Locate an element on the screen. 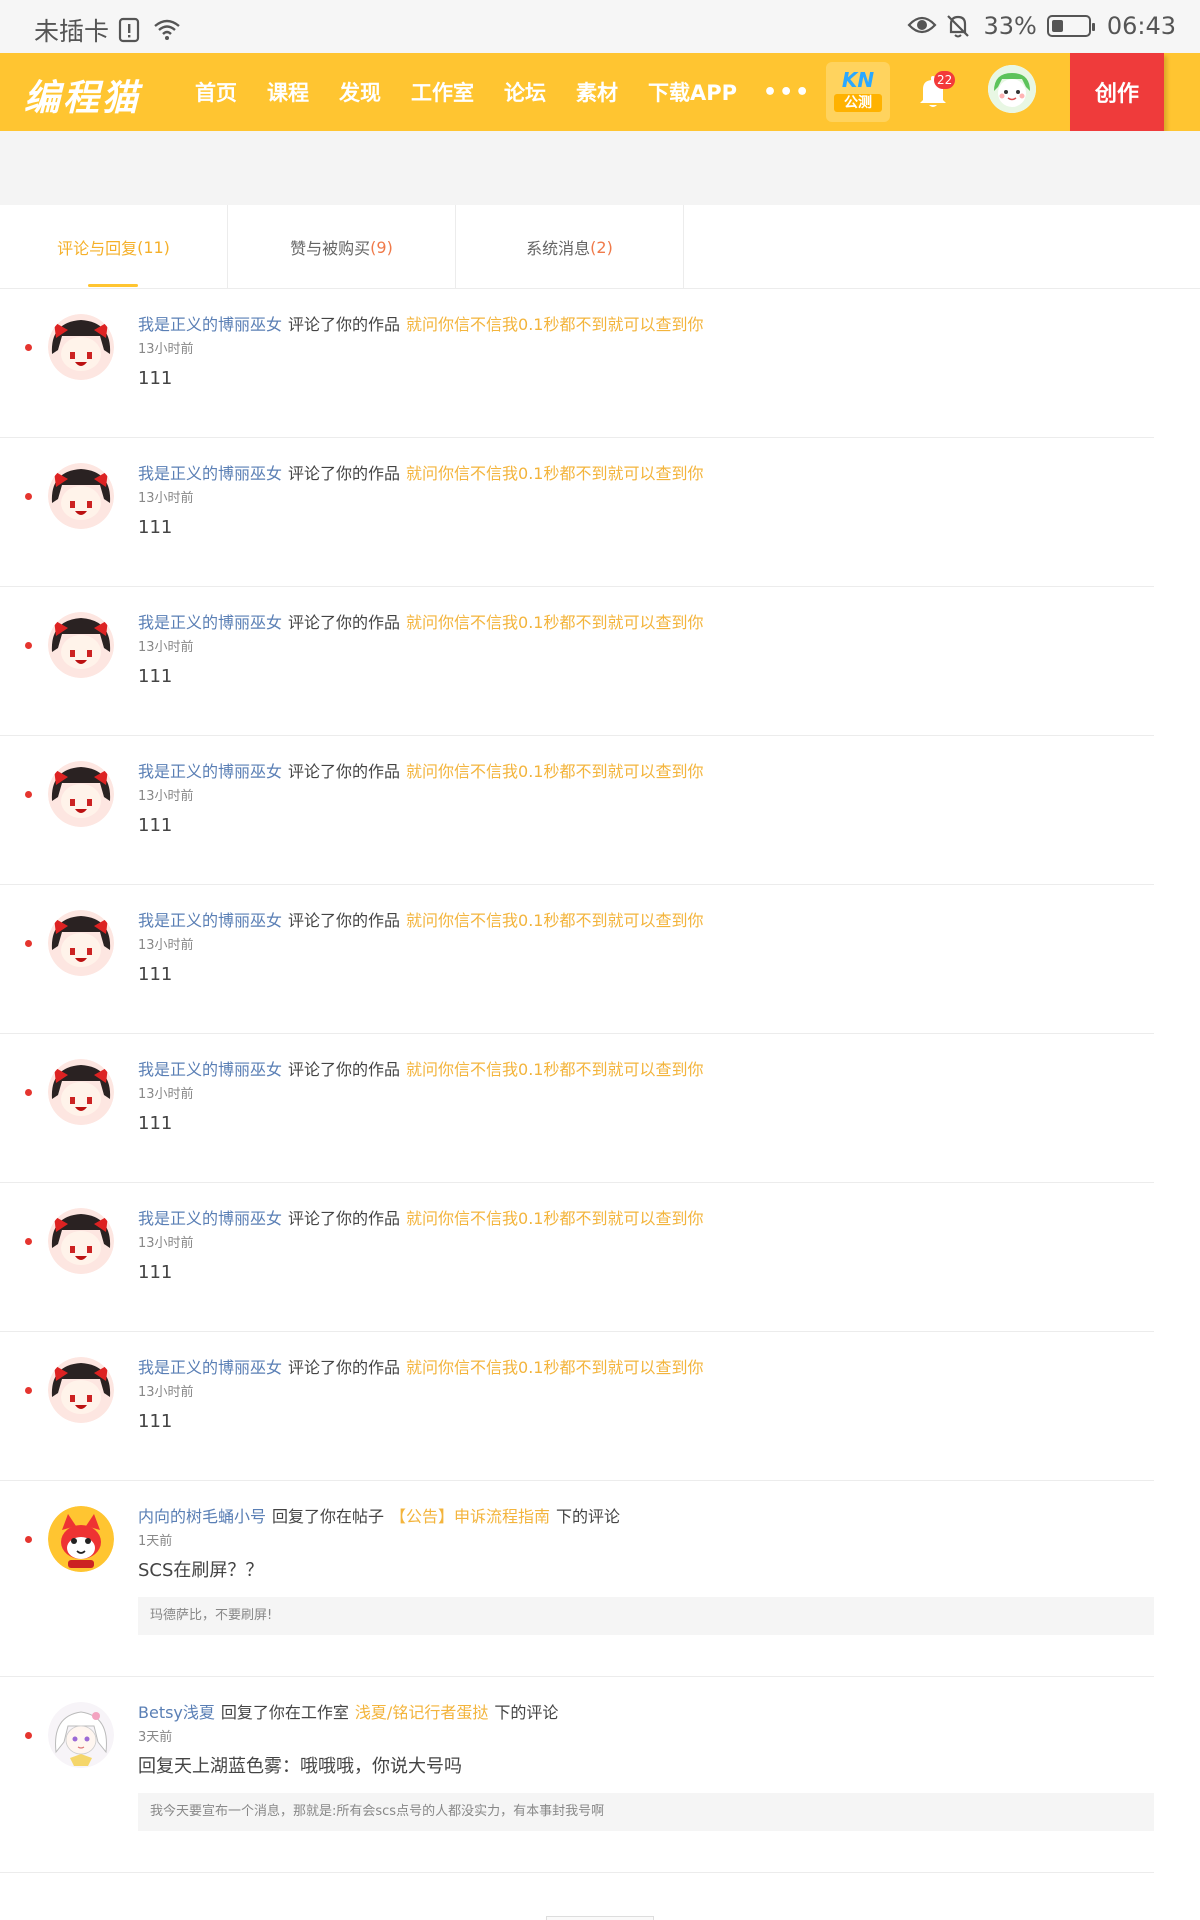  nav-materials: 素材 is located at coordinates (597, 92).